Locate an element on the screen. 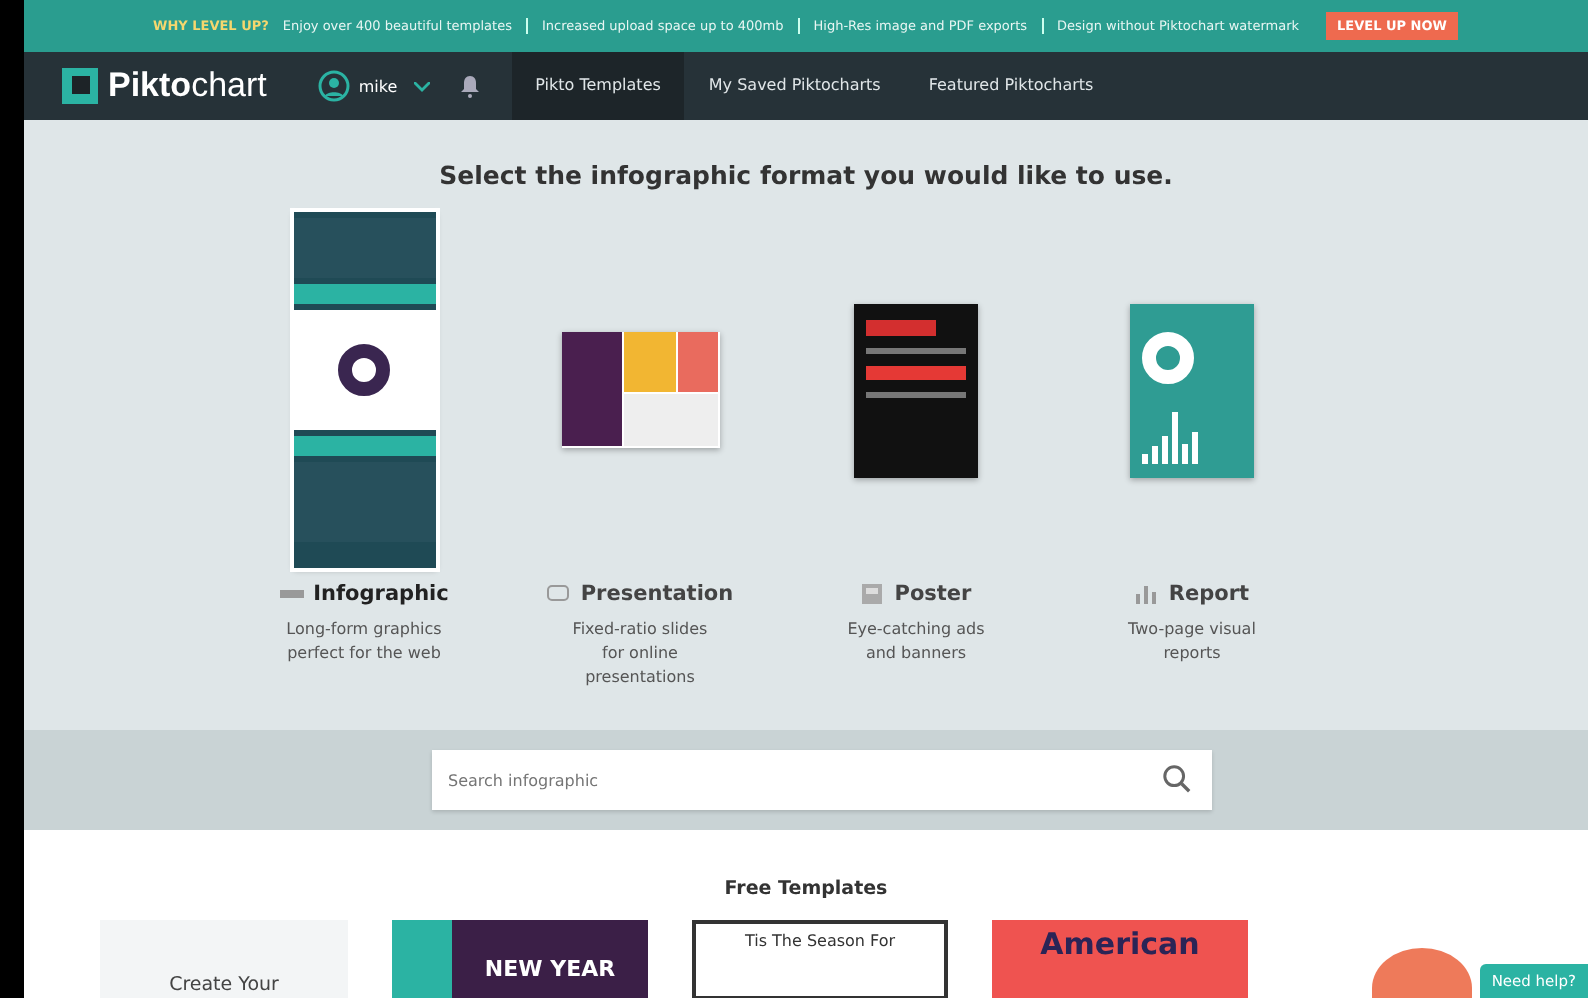 This screenshot has width=1588, height=998. format-description: Fixed-ratio slides for online presentations is located at coordinates (640, 654).